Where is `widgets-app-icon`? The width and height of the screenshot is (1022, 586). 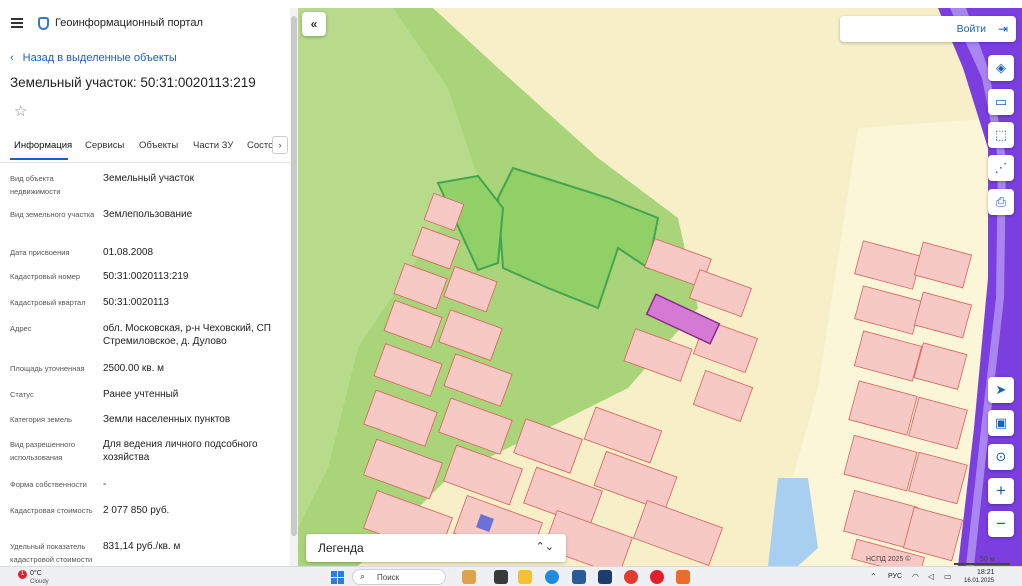
widgets-app-icon is located at coordinates (469, 577).